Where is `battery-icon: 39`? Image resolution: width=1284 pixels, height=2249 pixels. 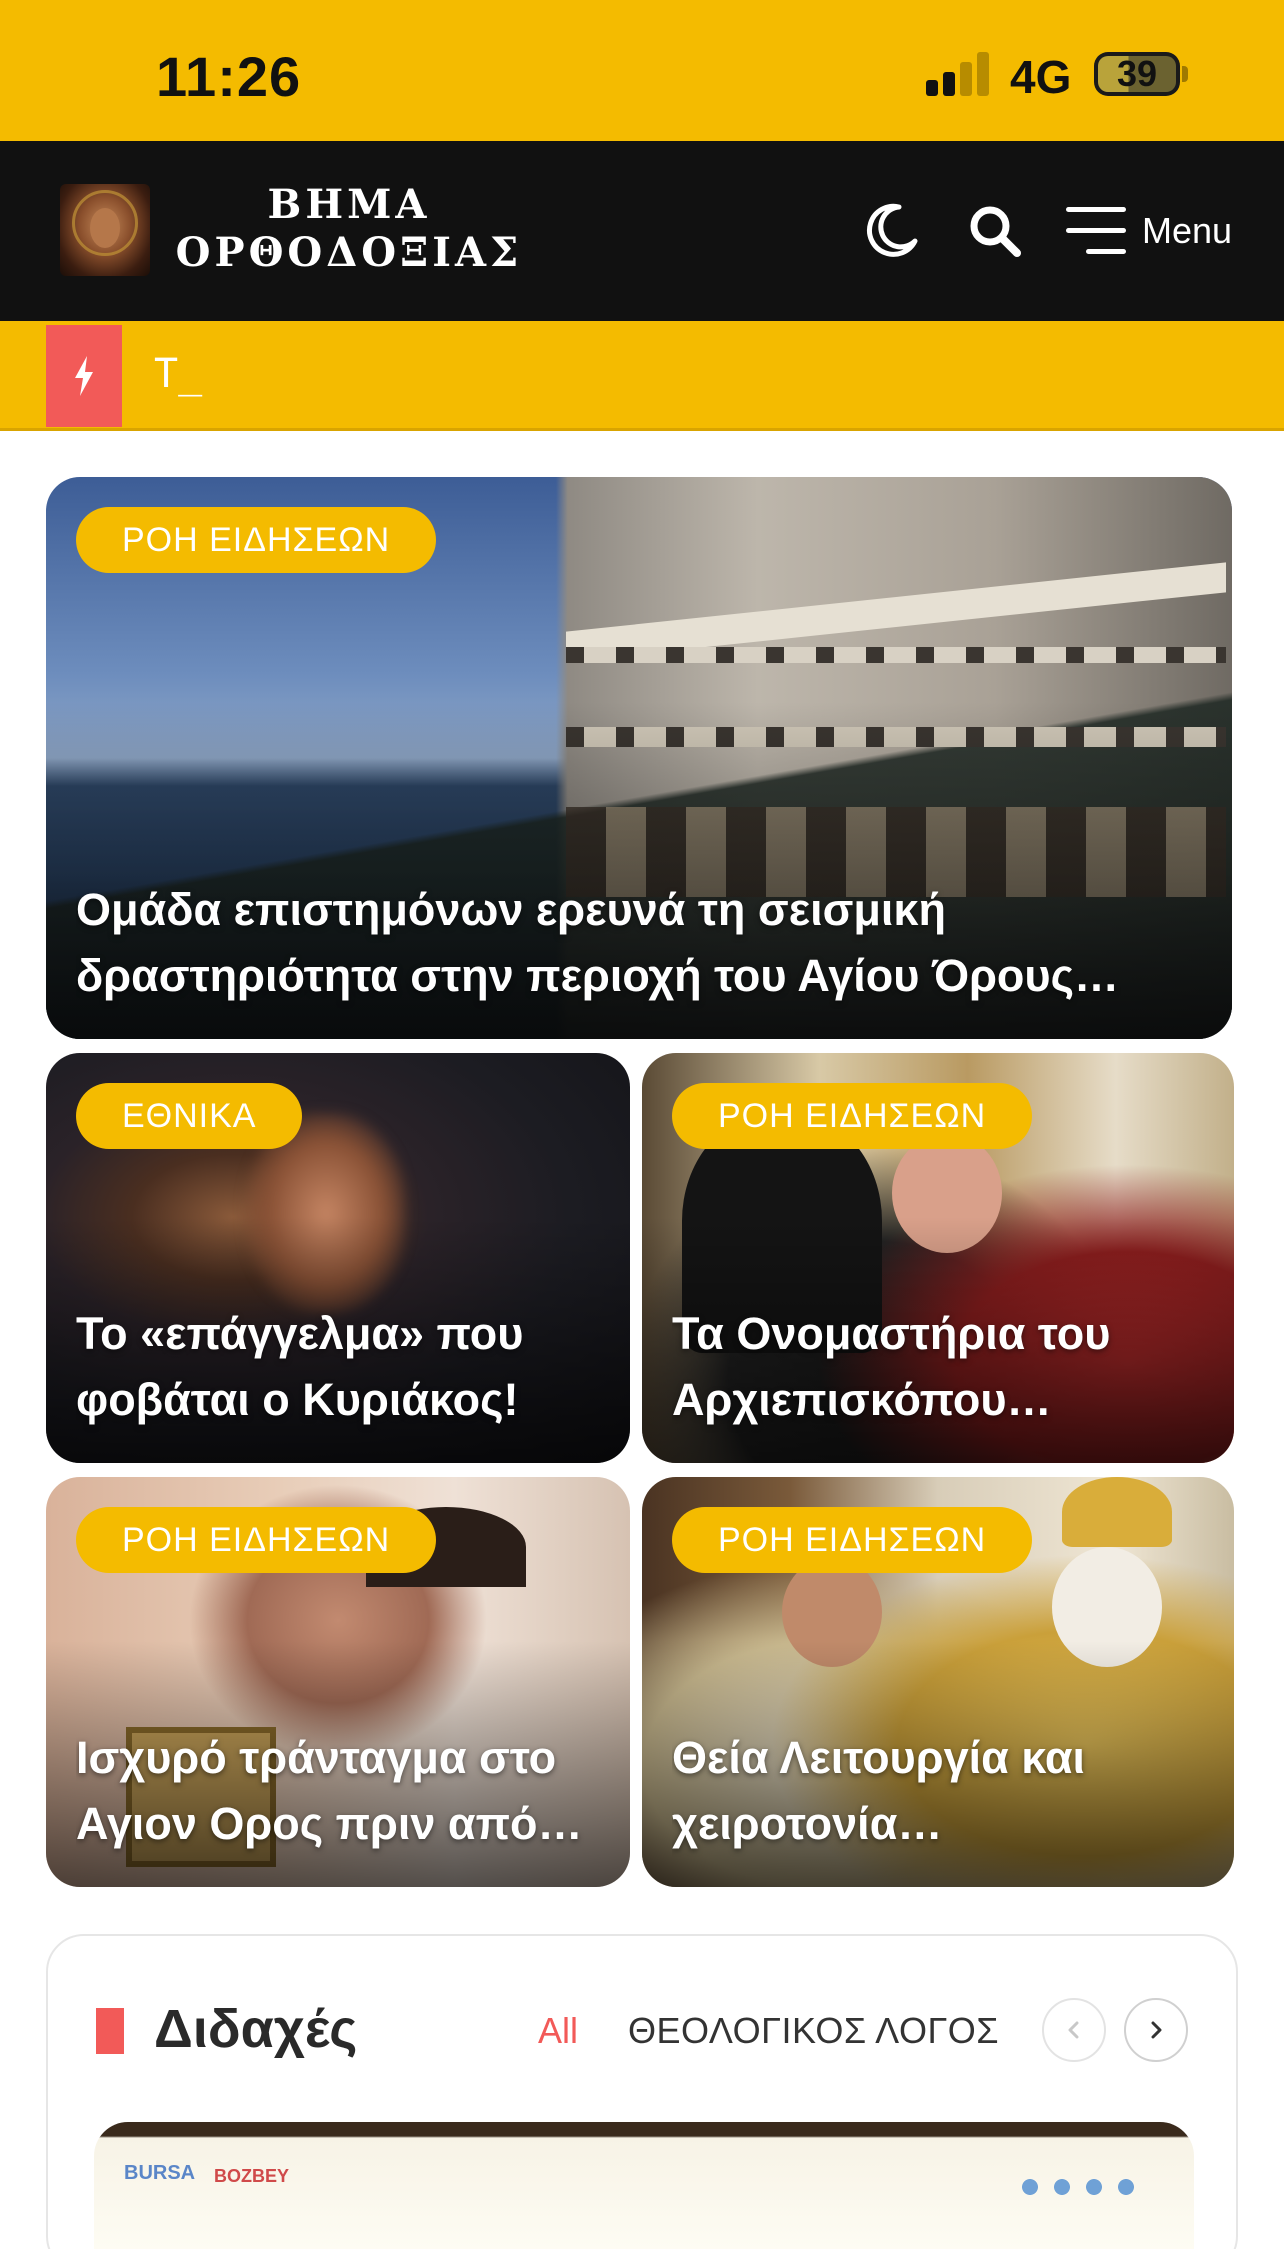 battery-icon: 39 is located at coordinates (1137, 74).